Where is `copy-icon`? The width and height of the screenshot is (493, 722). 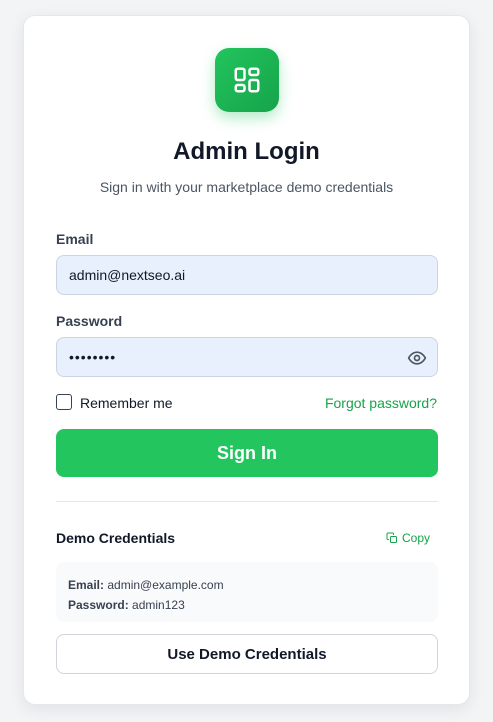
copy-icon is located at coordinates (391, 537).